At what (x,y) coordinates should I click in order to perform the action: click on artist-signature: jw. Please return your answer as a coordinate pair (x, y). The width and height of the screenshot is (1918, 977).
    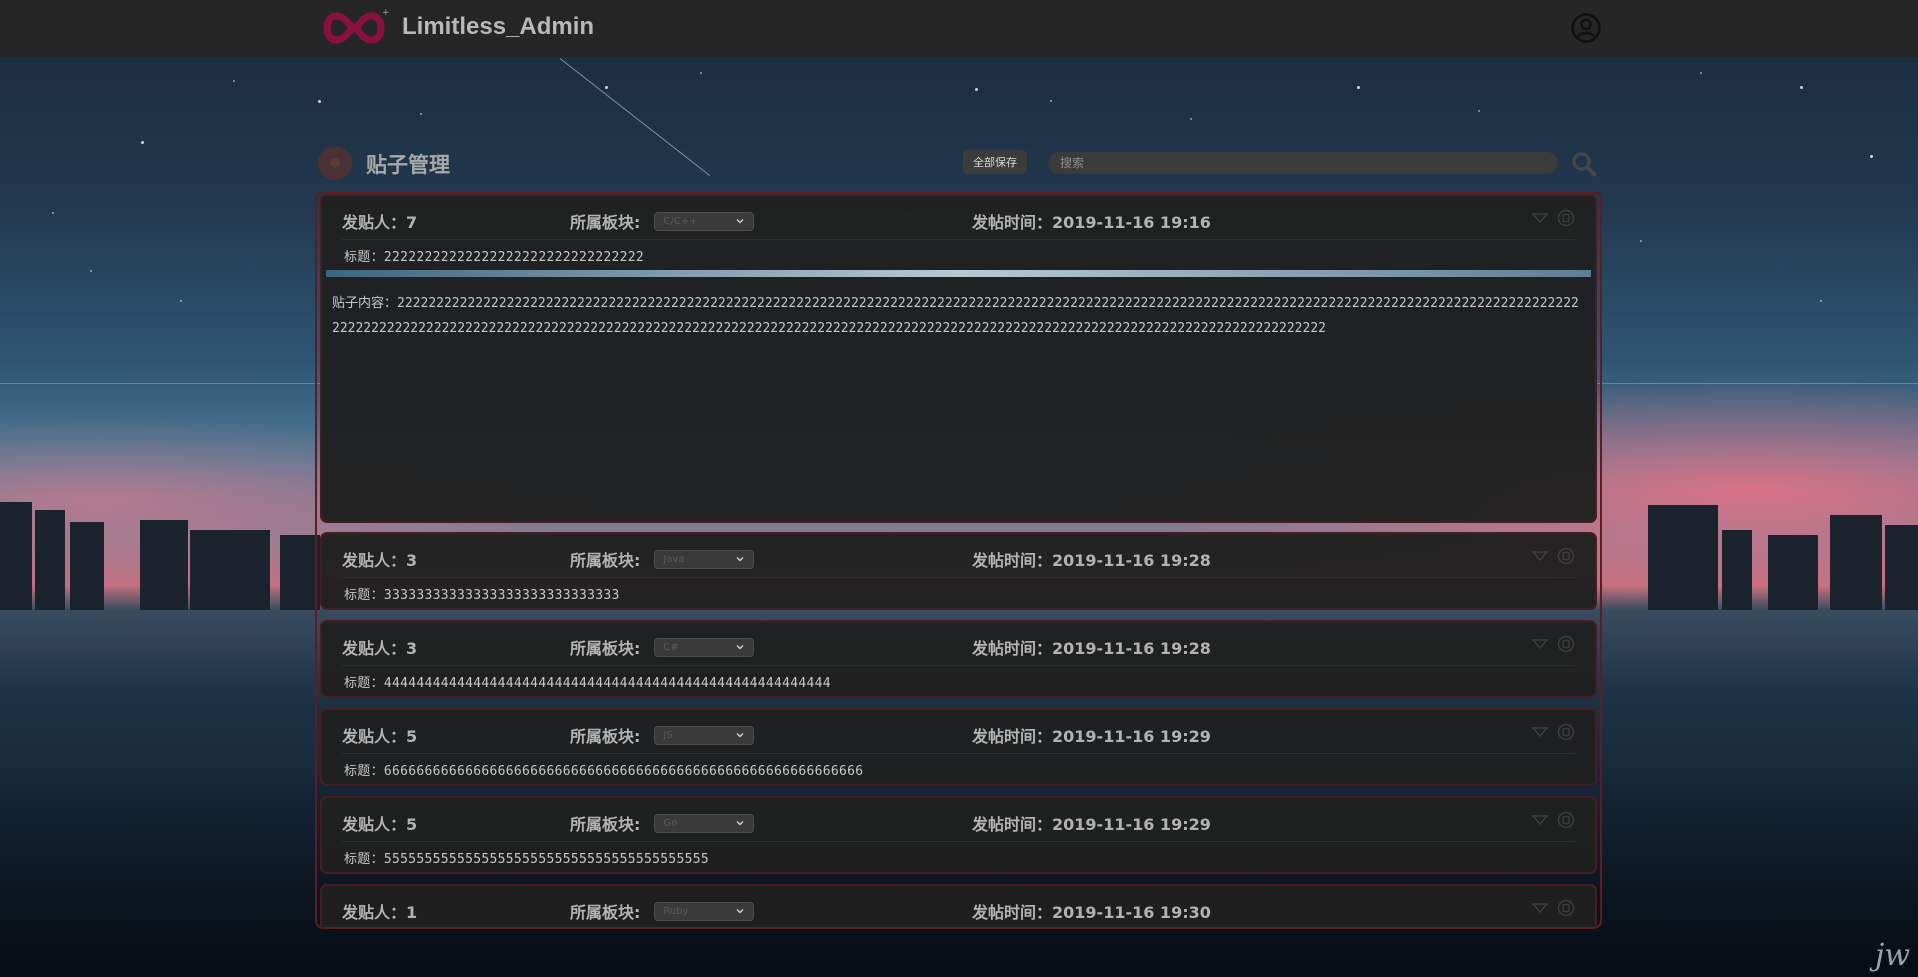
    Looking at the image, I should click on (1892, 955).